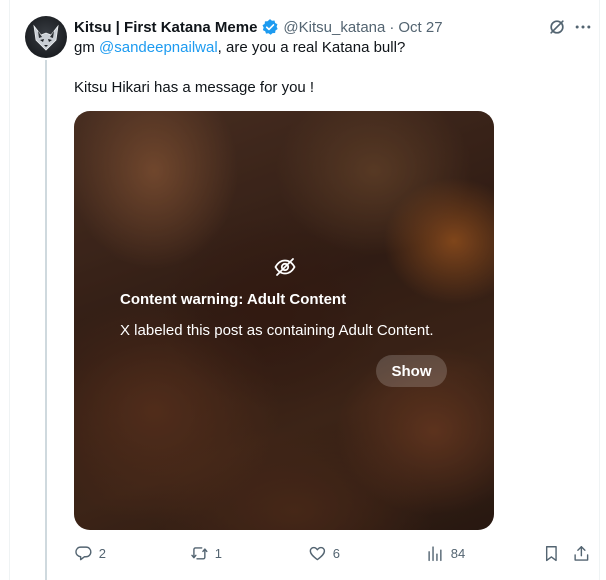 The width and height of the screenshot is (606, 580). What do you see at coordinates (87, 47) in the screenshot?
I see `tweet-text-prefix: gm` at bounding box center [87, 47].